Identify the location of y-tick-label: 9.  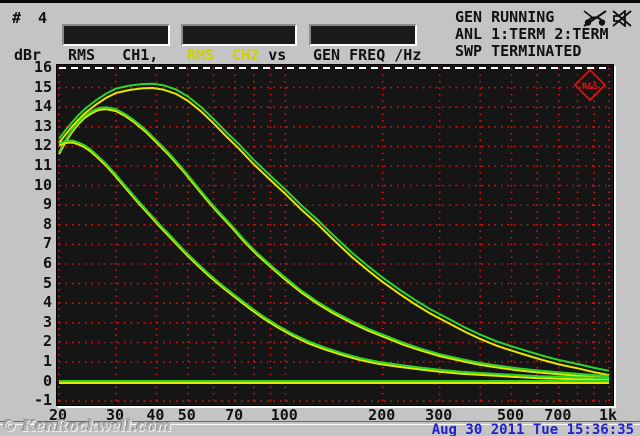
(47, 204).